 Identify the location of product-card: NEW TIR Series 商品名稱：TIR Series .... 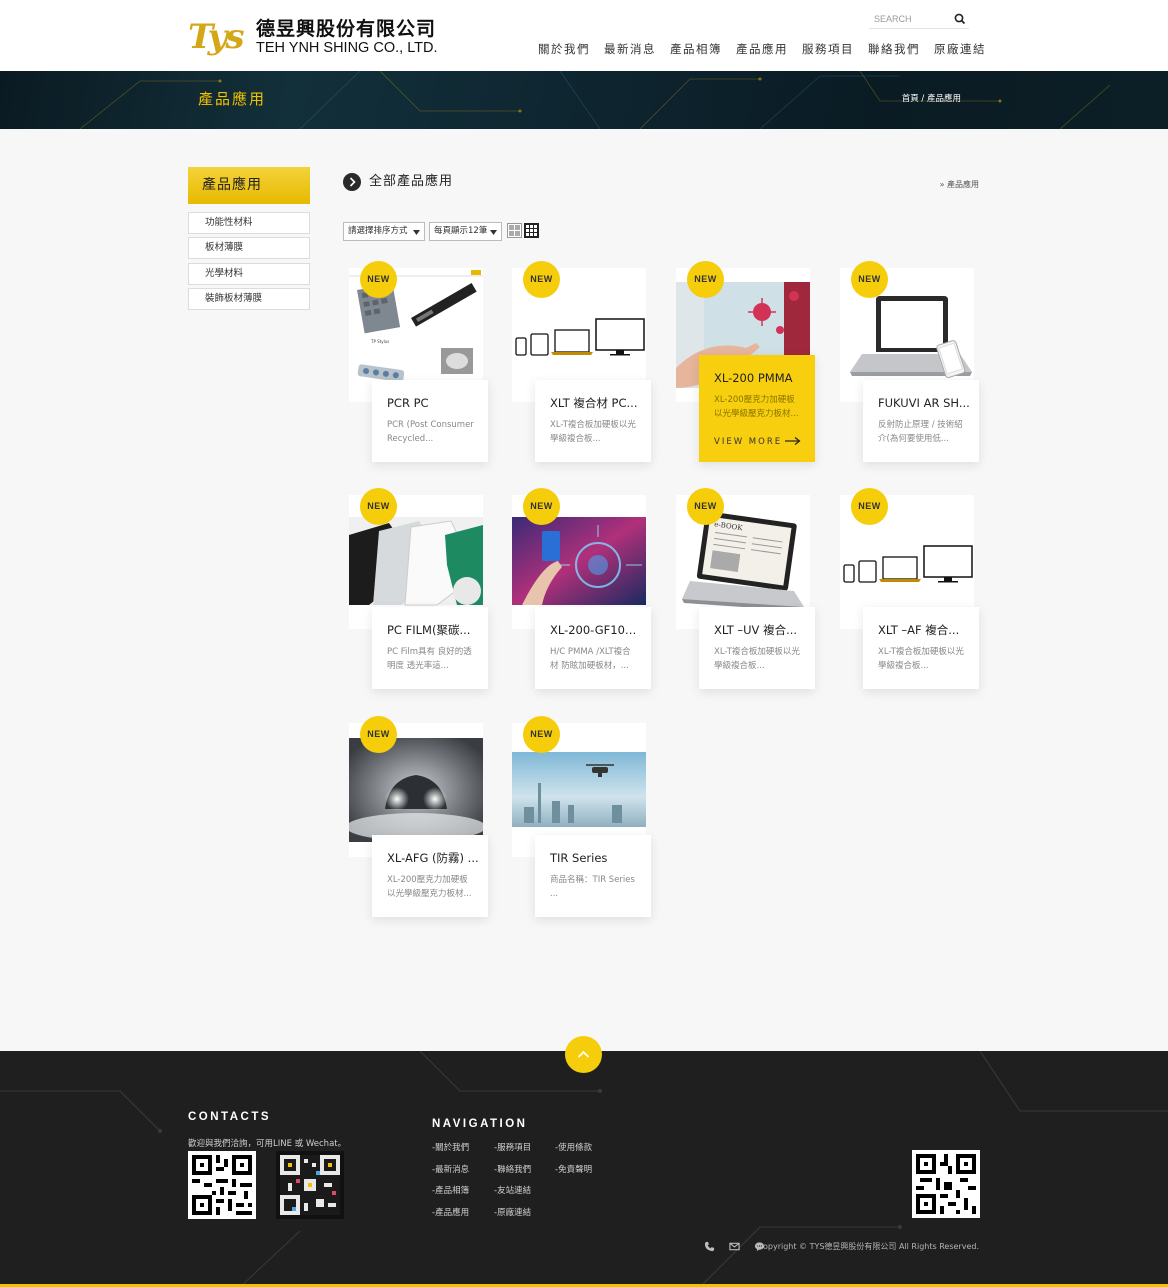
(581, 817).